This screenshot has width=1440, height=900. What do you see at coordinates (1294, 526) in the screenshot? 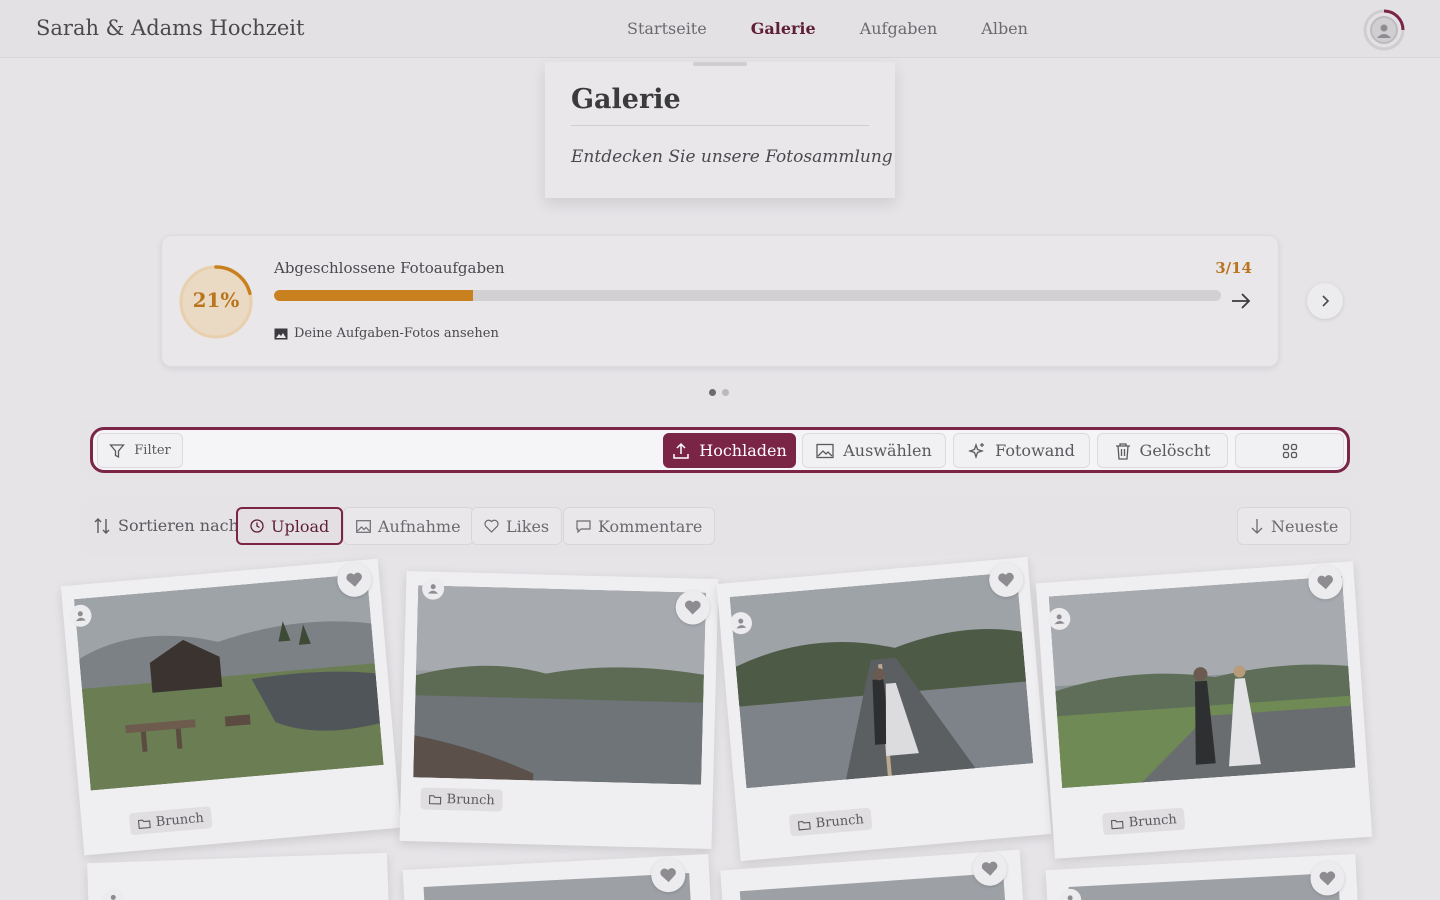
I see `sort-order-button: Neueste` at bounding box center [1294, 526].